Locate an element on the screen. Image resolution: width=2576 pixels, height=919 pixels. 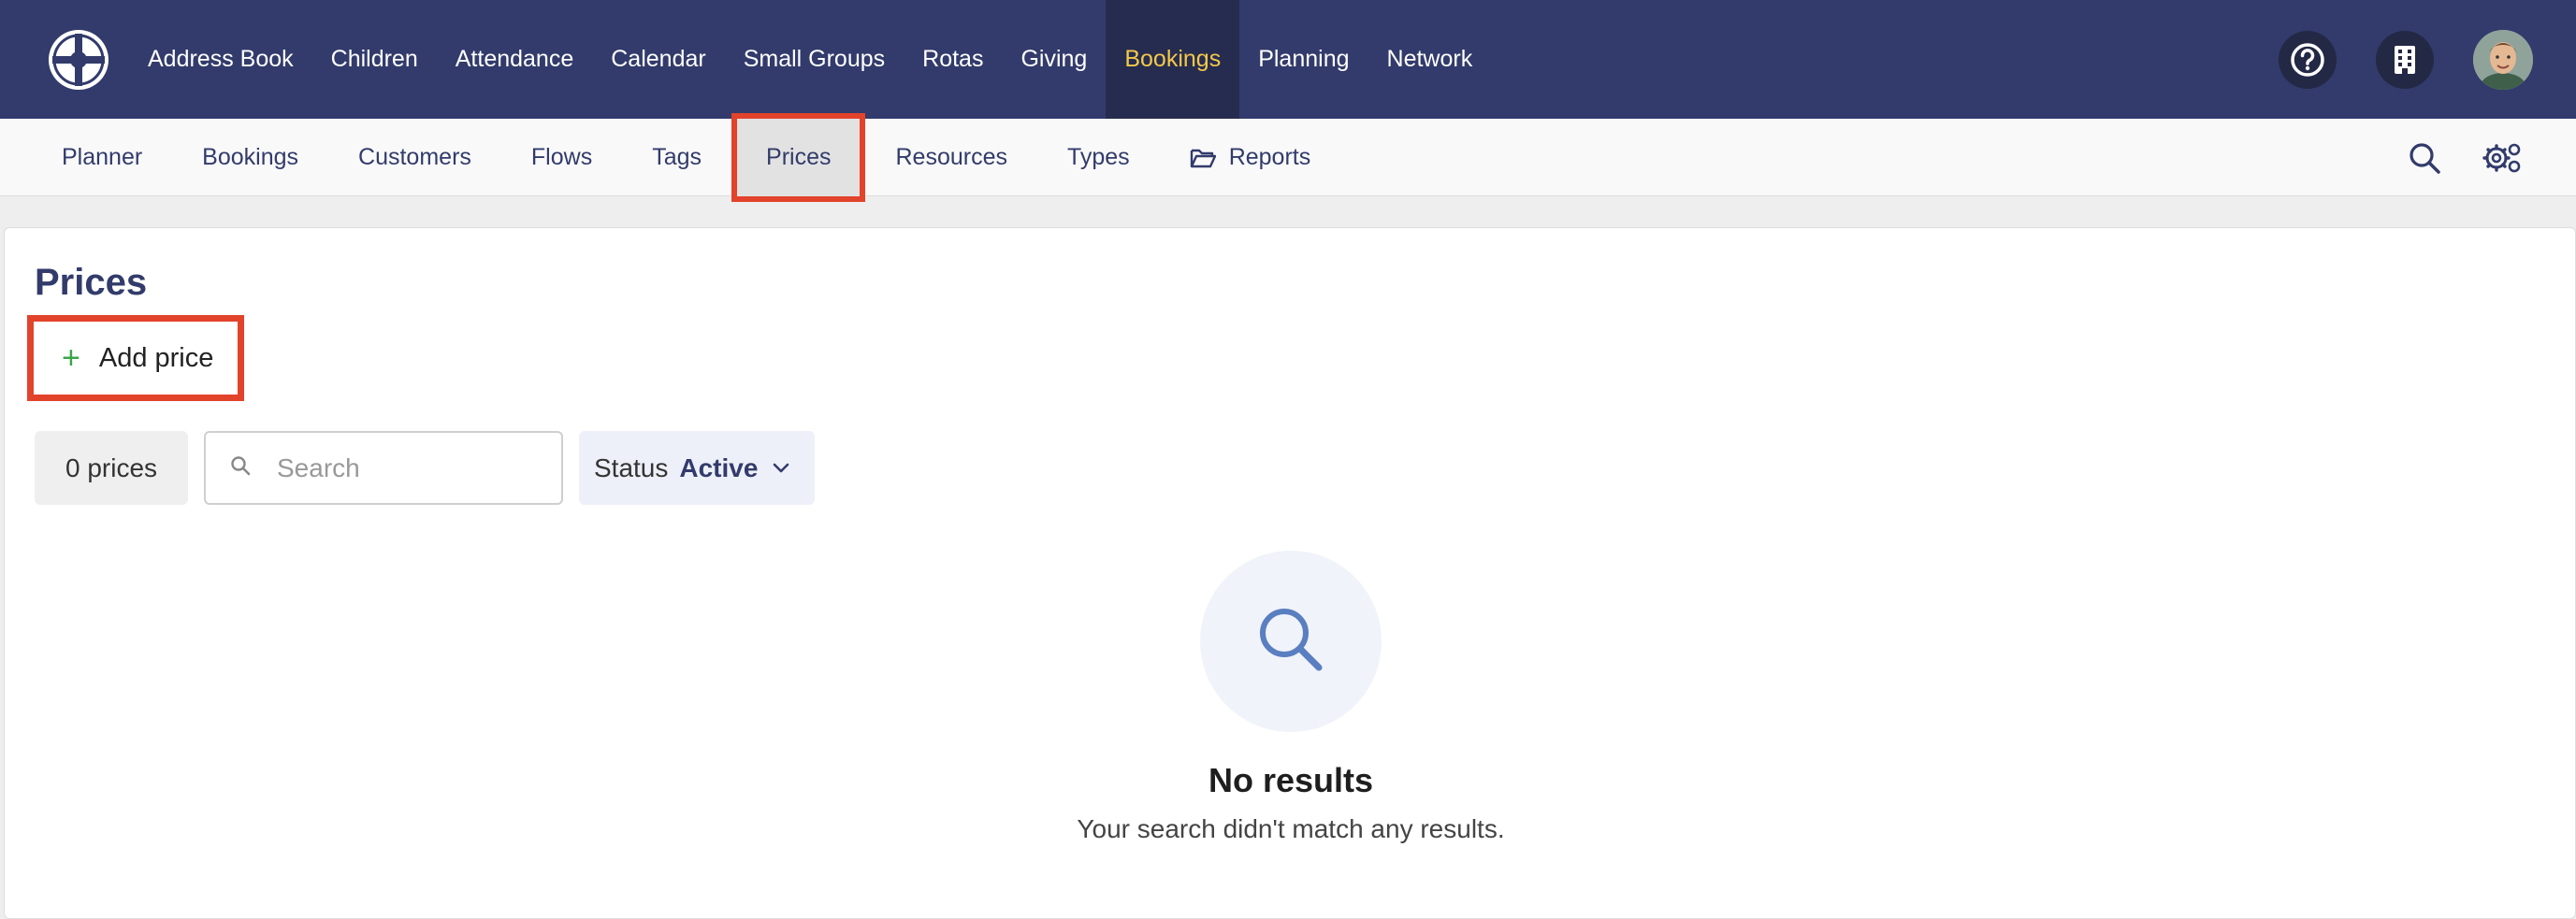
tab-prices: Prices is located at coordinates (798, 157).